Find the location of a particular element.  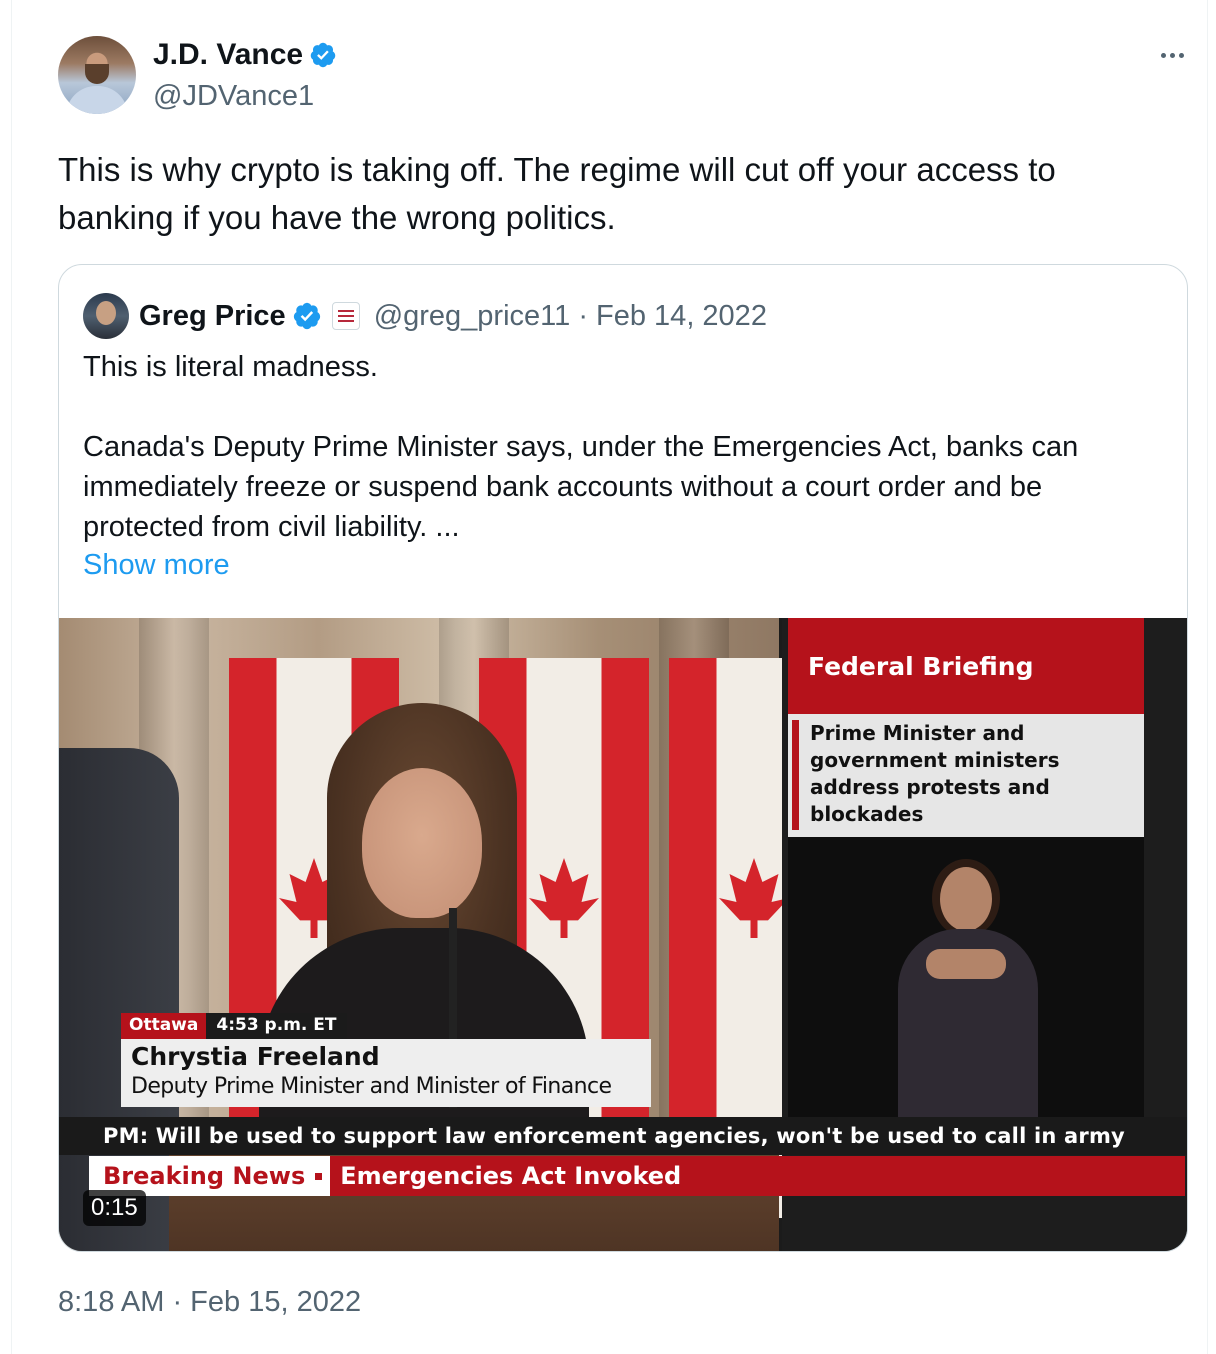

quoted-tweet-header: Greg Price @greg_price11 · Feb 14, 2022 is located at coordinates (425, 316).